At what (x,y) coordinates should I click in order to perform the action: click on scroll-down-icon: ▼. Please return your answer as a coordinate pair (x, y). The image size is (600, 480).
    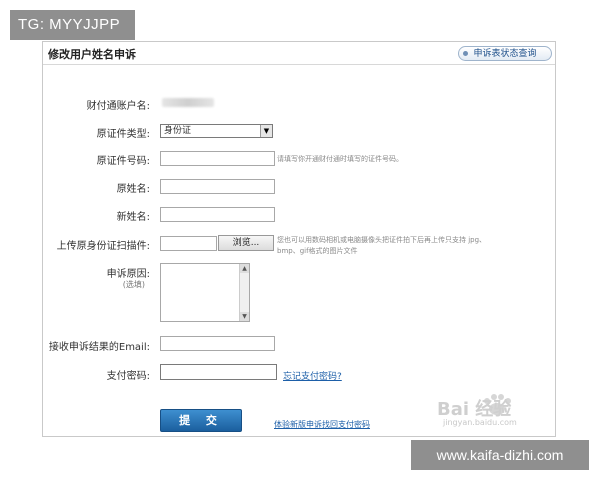
    Looking at the image, I should click on (244, 316).